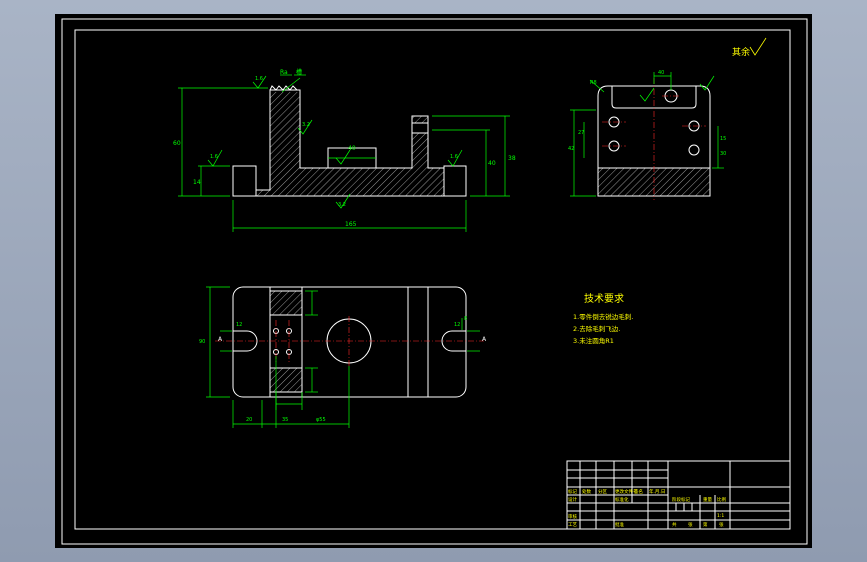 Image resolution: width=867 pixels, height=562 pixels. Describe the element at coordinates (299, 72) in the screenshot. I see `front-callout-b: 槽` at that location.